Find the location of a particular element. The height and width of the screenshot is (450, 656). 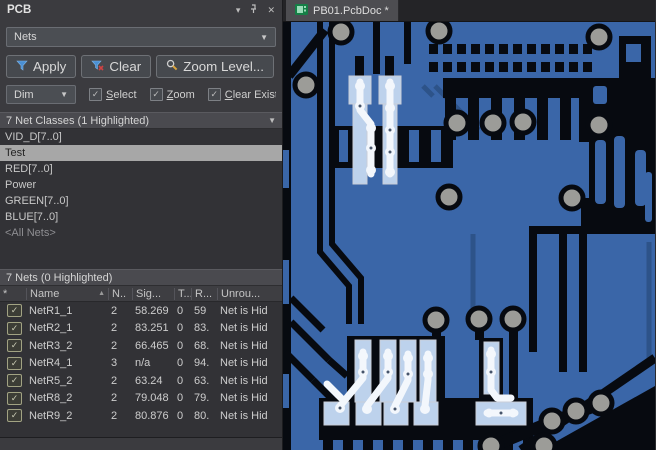

table-row: ✓ NetR2_1 2 83.251 0 83. Net is Hid is located at coordinates (141, 329).